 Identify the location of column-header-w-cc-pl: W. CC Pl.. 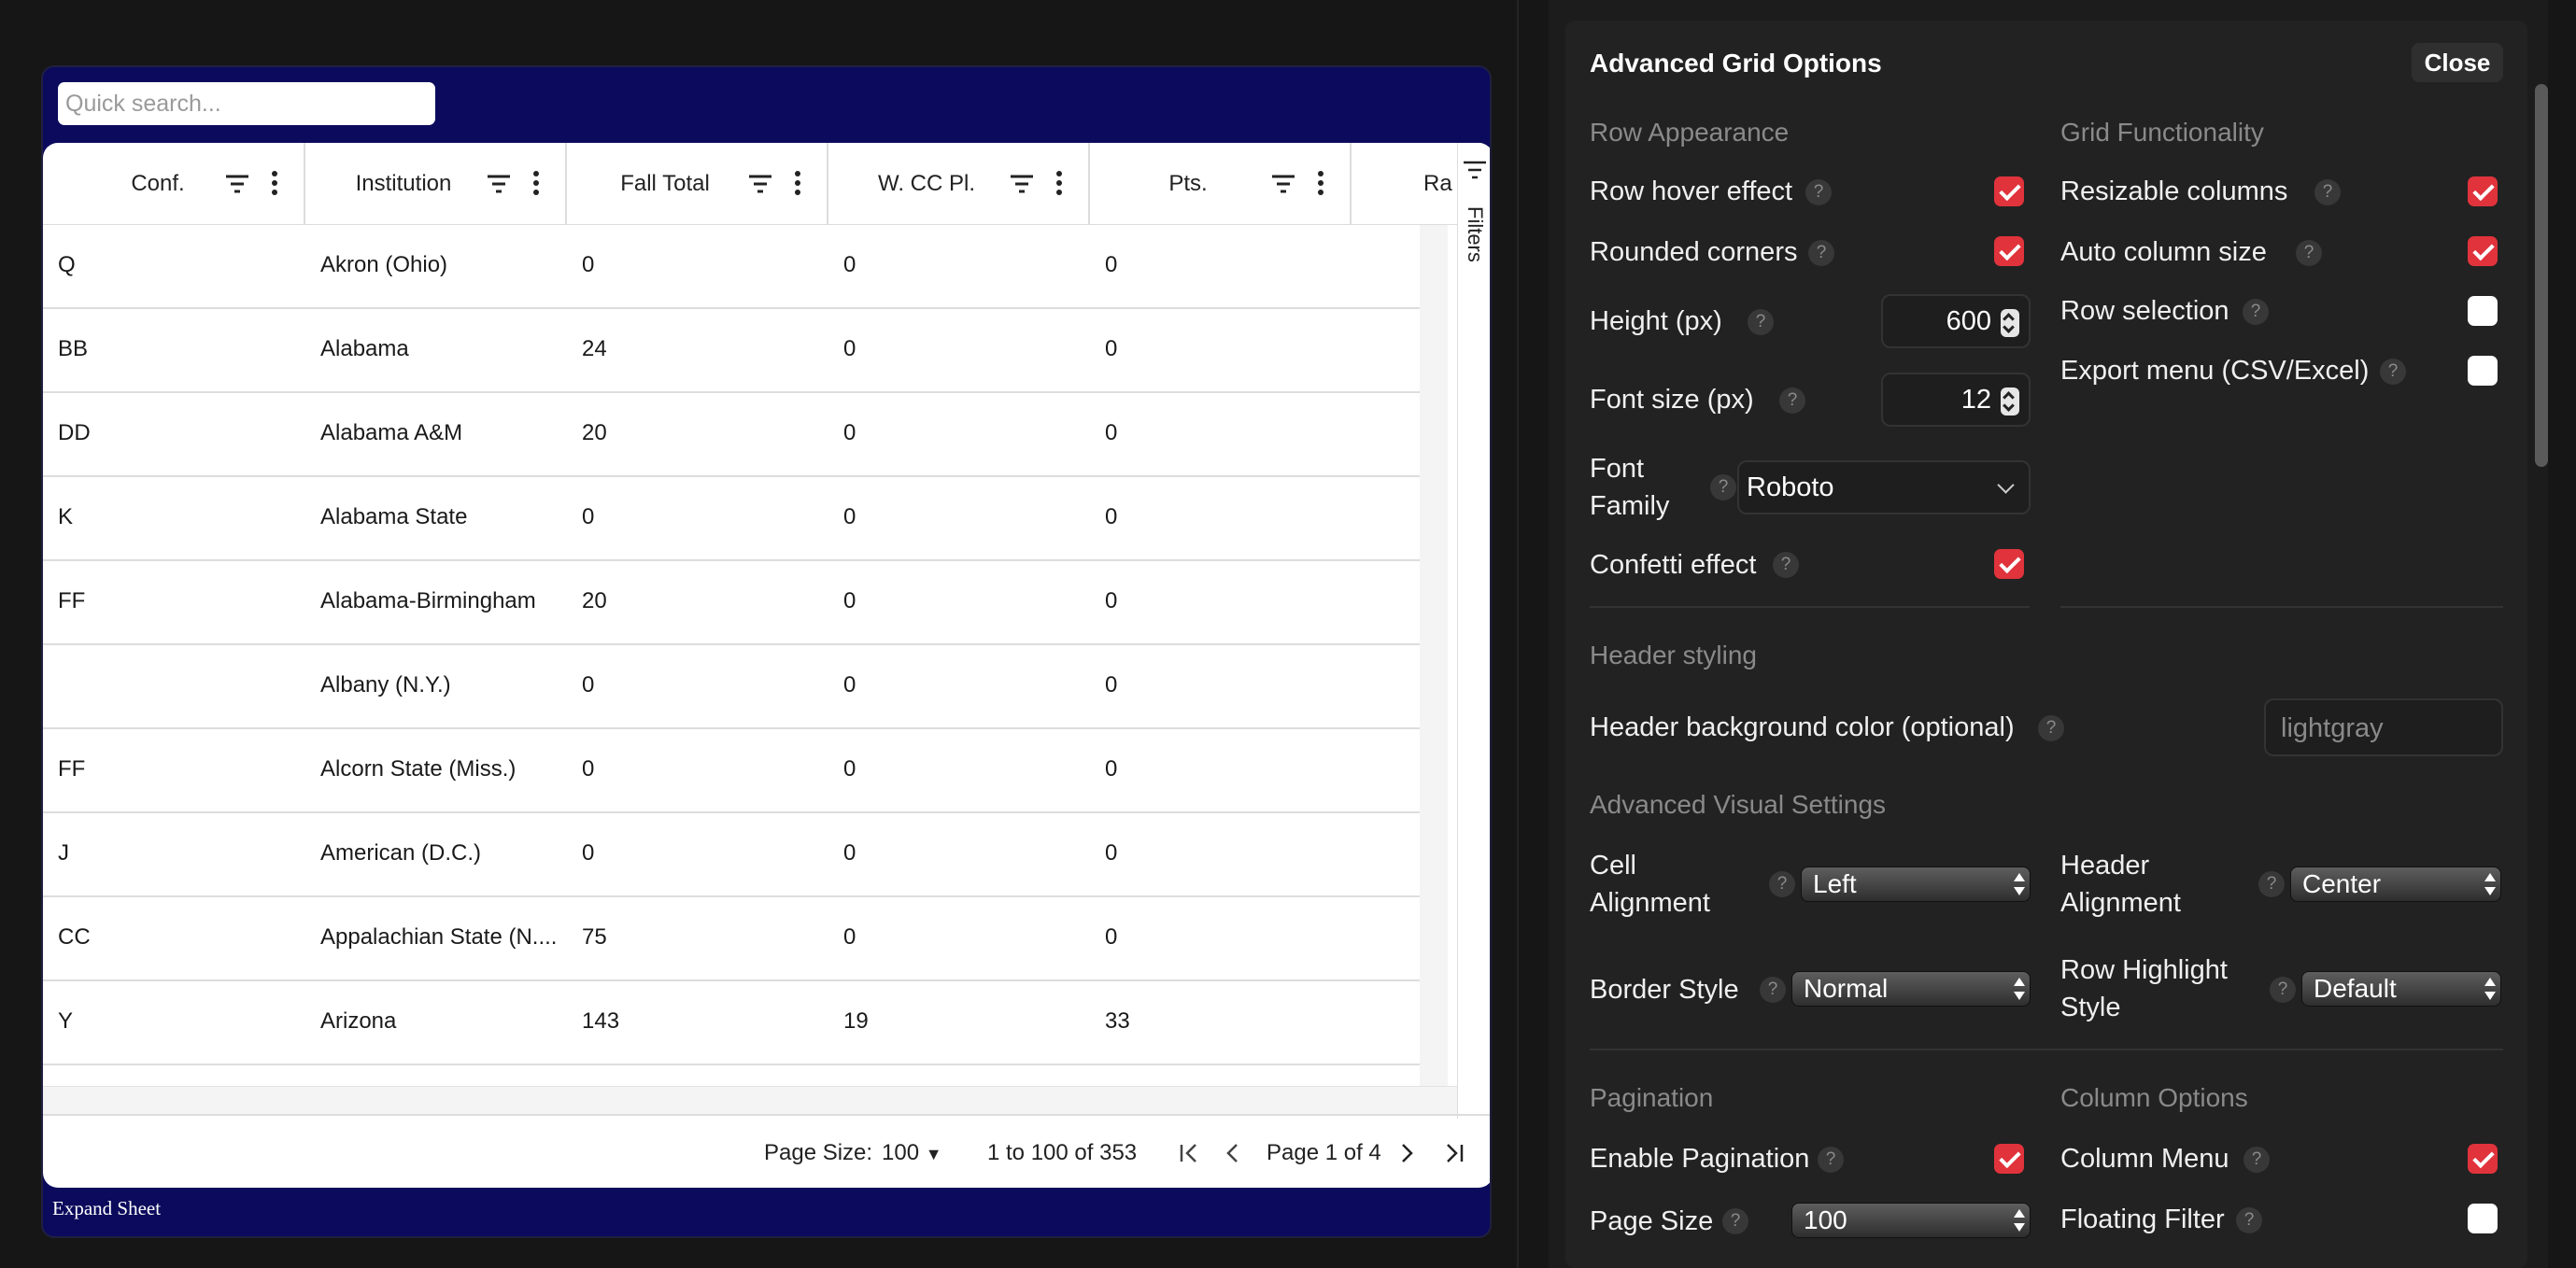
(959, 183).